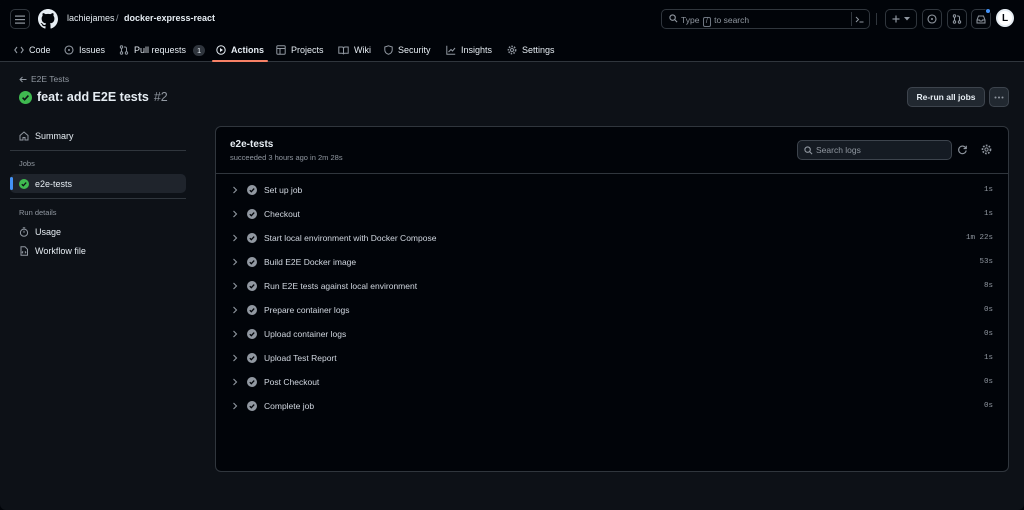 The image size is (1024, 510). What do you see at coordinates (48, 19) in the screenshot?
I see `github-logo-icon` at bounding box center [48, 19].